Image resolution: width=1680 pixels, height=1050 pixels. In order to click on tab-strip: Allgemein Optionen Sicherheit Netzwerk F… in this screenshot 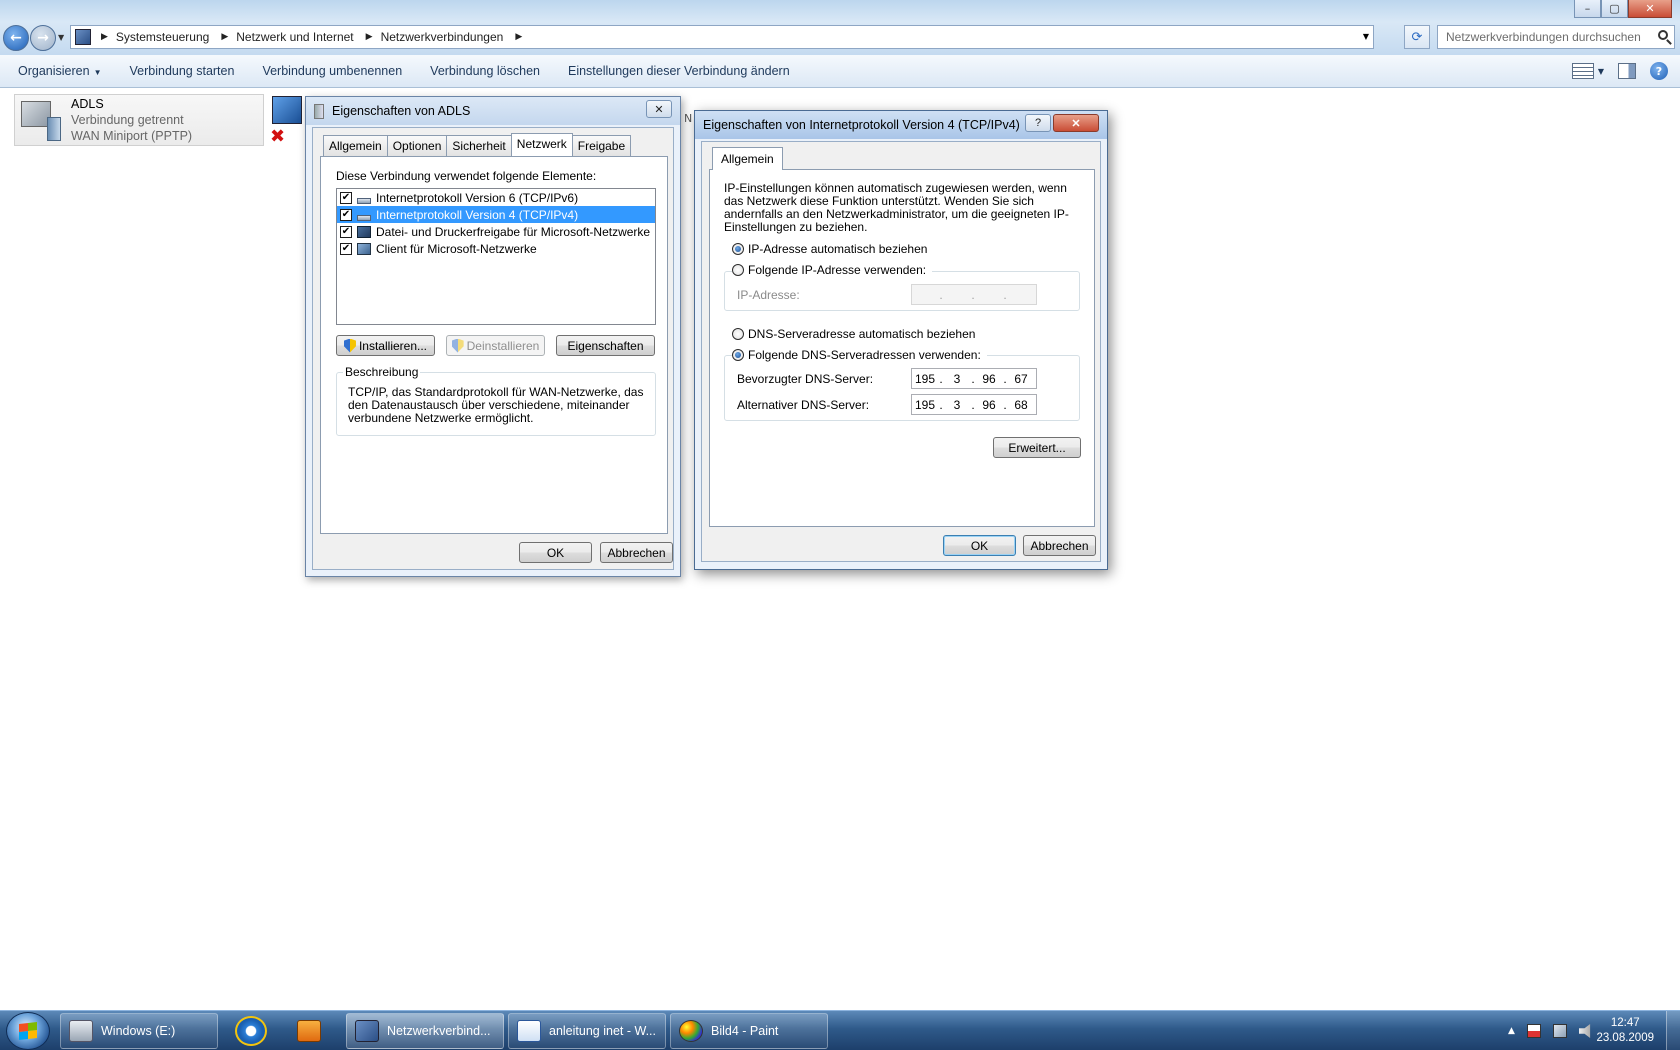, I will do `click(477, 144)`.